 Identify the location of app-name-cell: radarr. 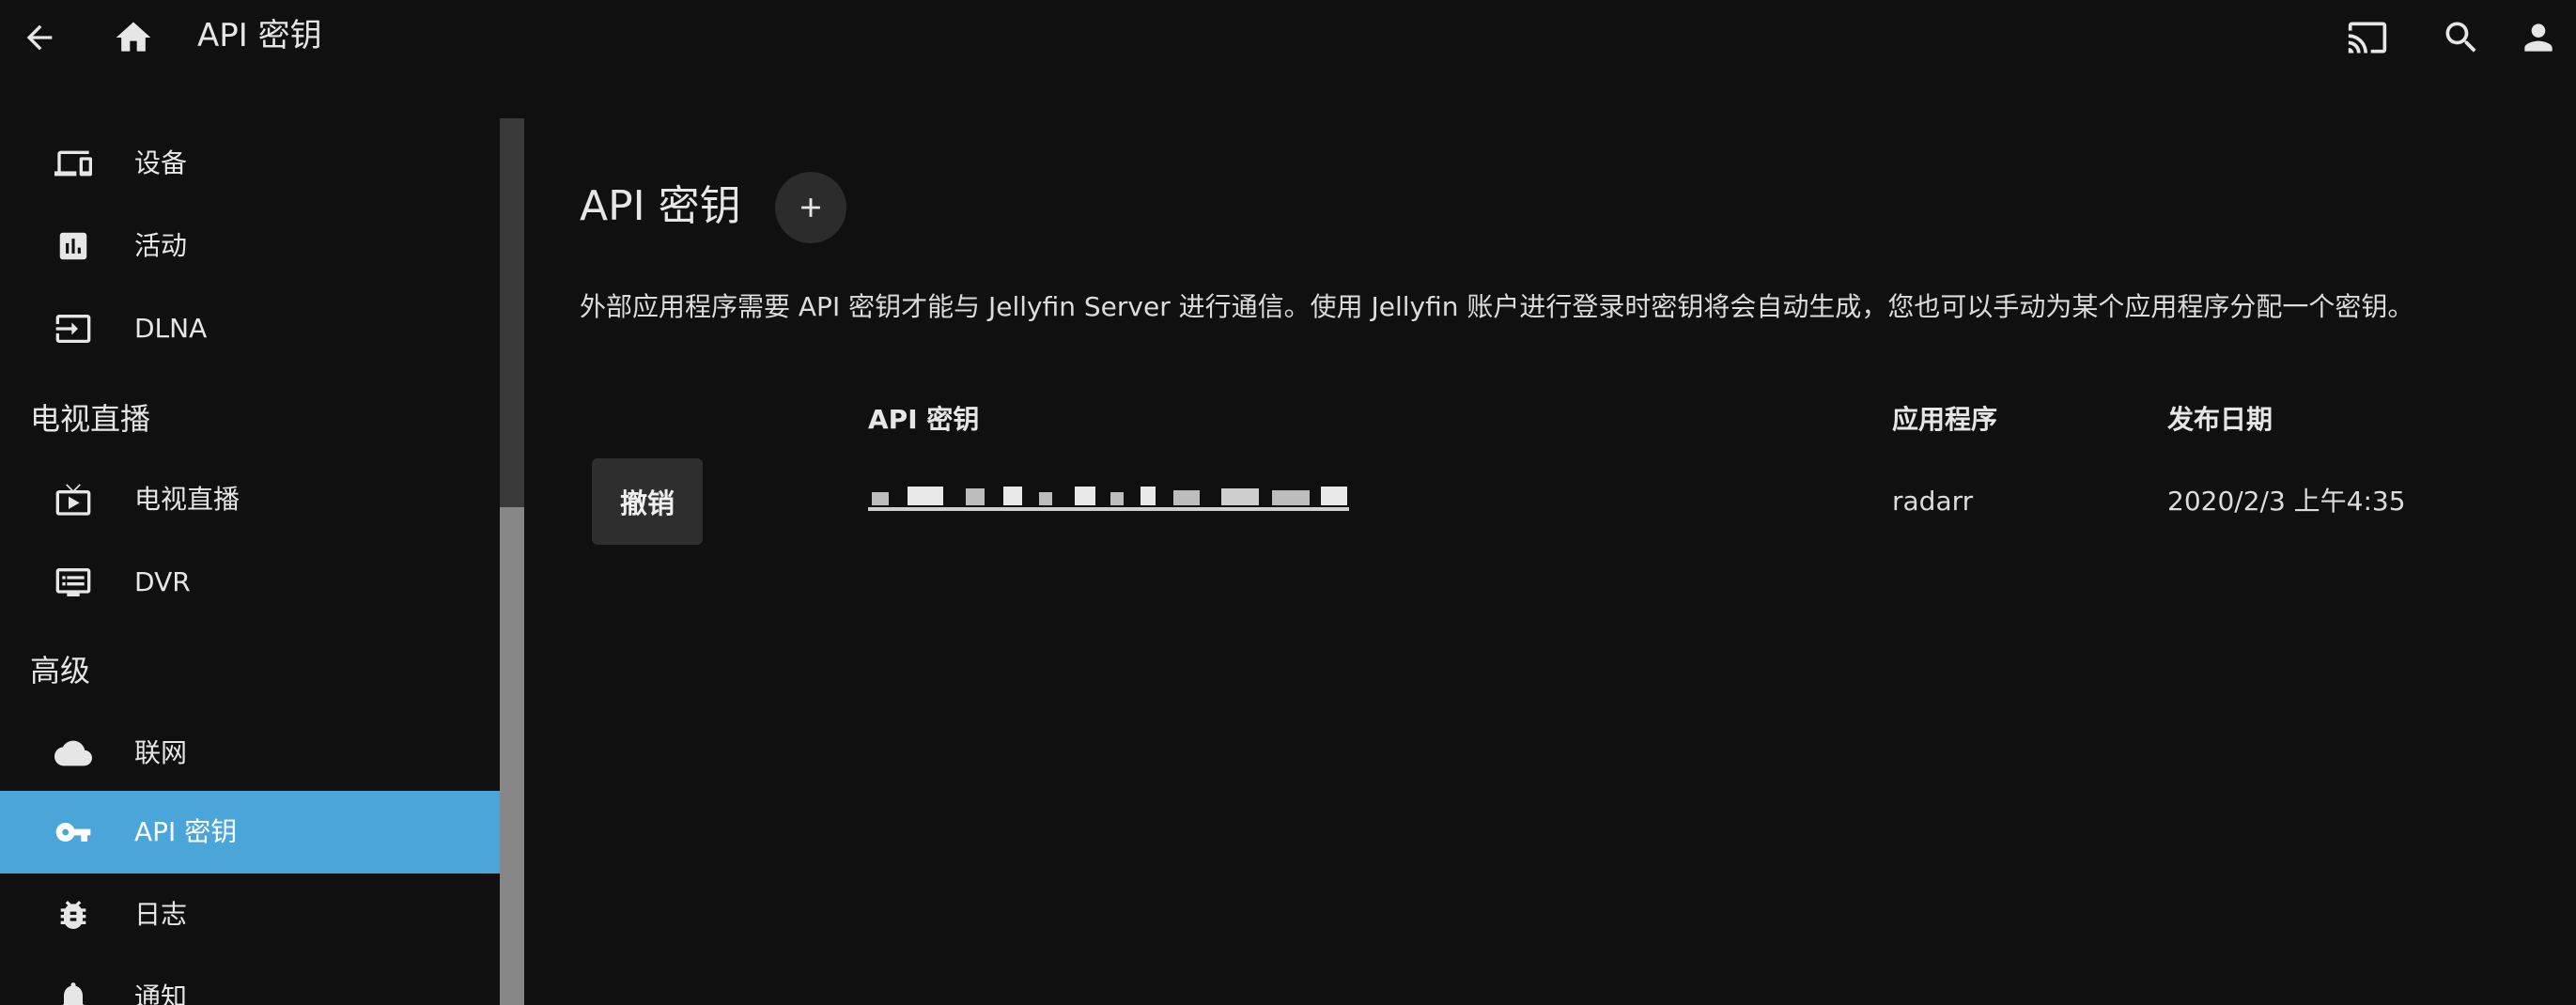
(1933, 501).